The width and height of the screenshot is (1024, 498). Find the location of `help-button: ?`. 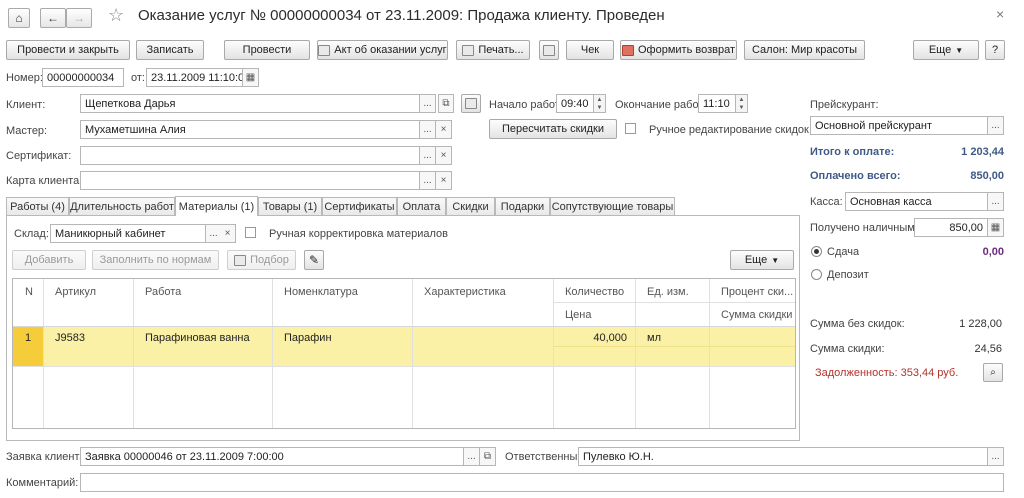

help-button: ? is located at coordinates (995, 50).